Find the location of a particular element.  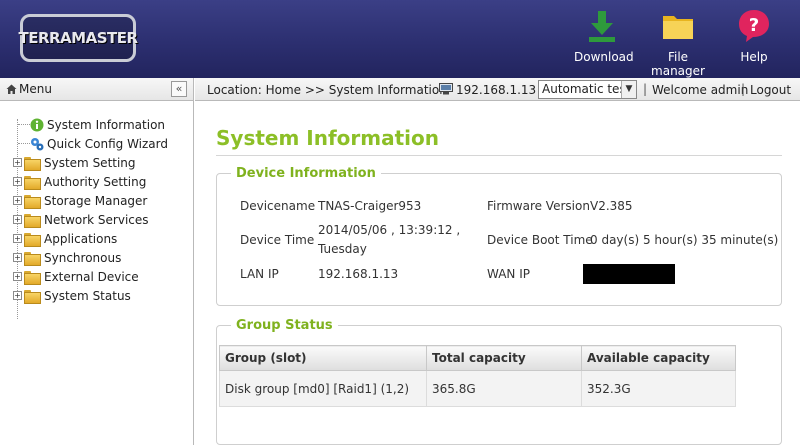

device-ip: 192.168.1.13 is located at coordinates (496, 90).